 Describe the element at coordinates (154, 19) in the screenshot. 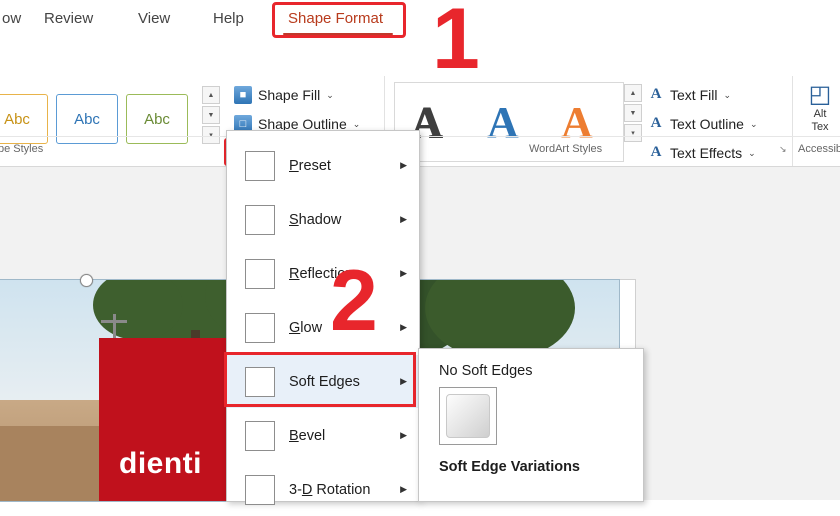

I see `tab-view: View` at that location.